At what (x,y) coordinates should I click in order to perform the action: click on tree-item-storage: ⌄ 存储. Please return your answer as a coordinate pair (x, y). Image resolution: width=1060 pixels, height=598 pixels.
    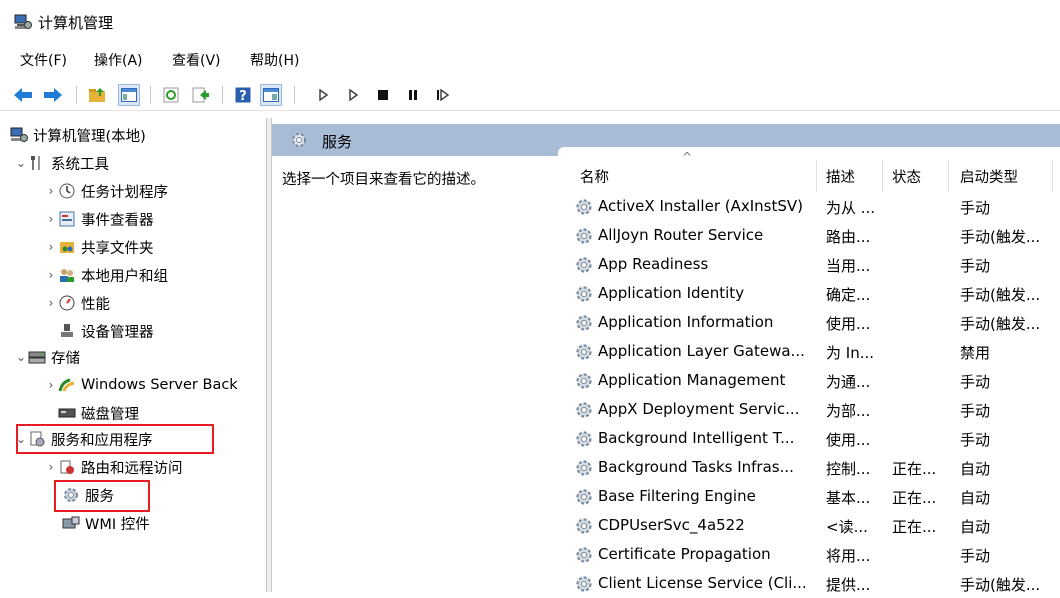
    Looking at the image, I should click on (47, 357).